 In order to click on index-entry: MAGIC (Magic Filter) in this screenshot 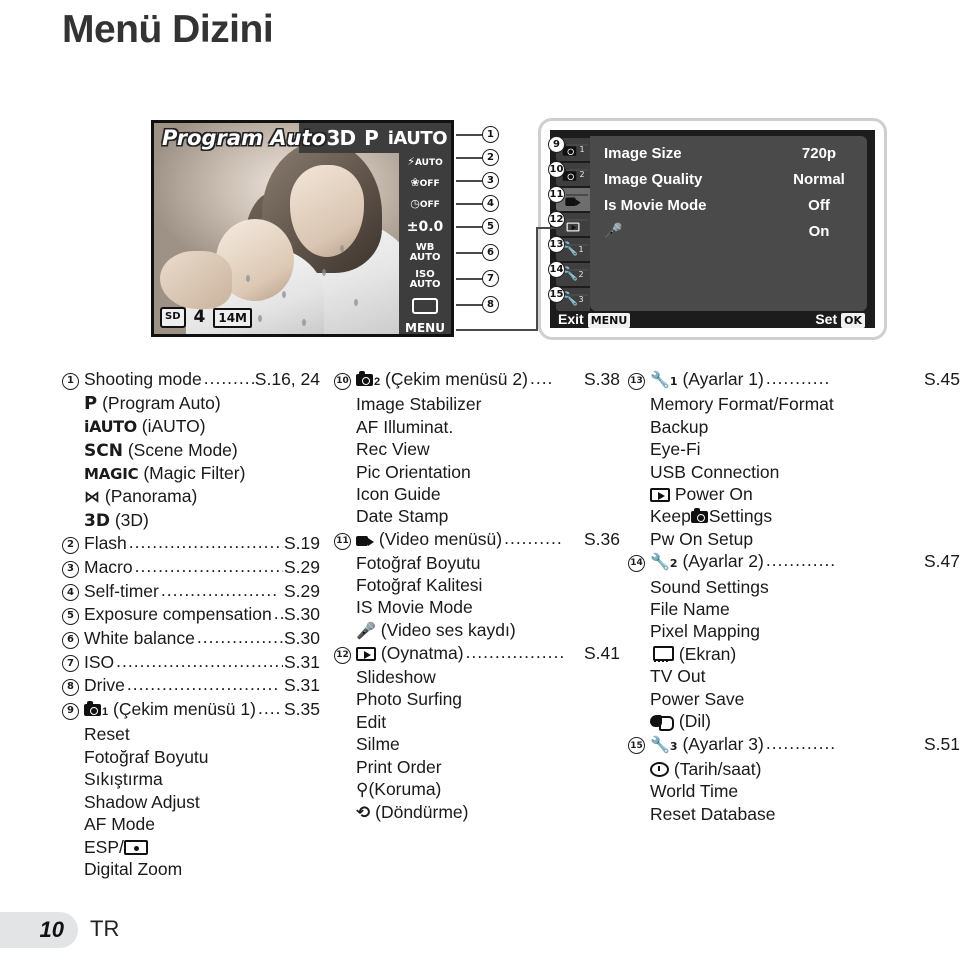, I will do `click(191, 473)`.